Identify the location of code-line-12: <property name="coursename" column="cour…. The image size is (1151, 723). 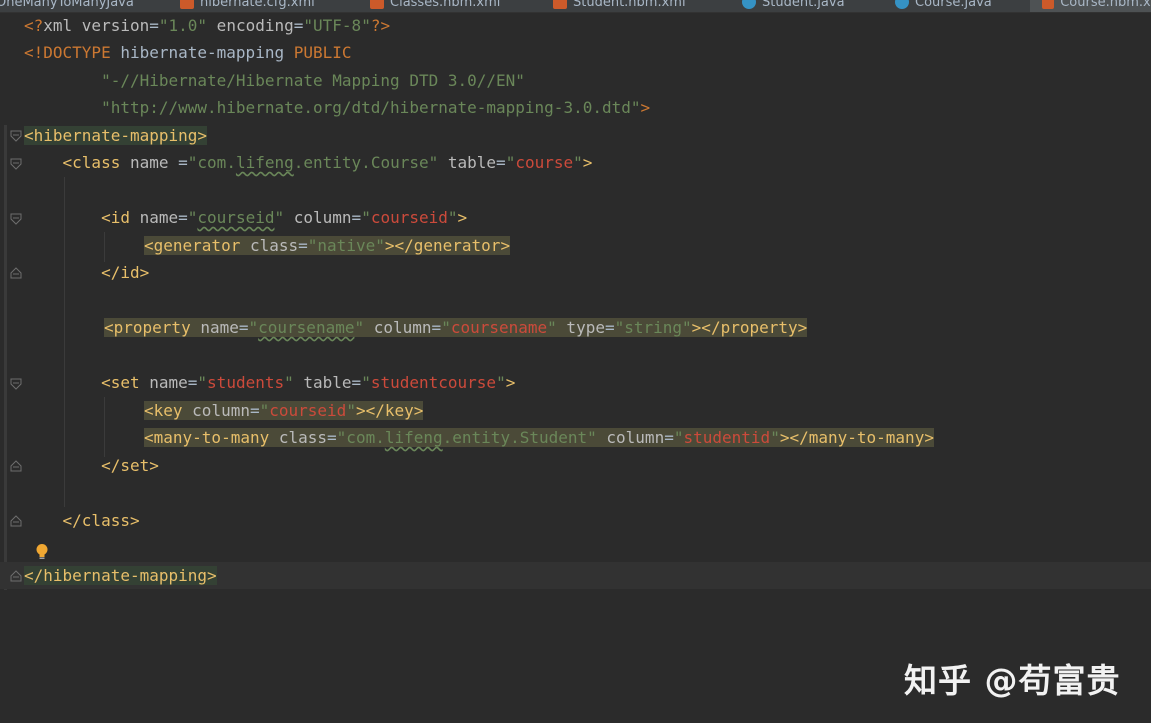
(456, 327).